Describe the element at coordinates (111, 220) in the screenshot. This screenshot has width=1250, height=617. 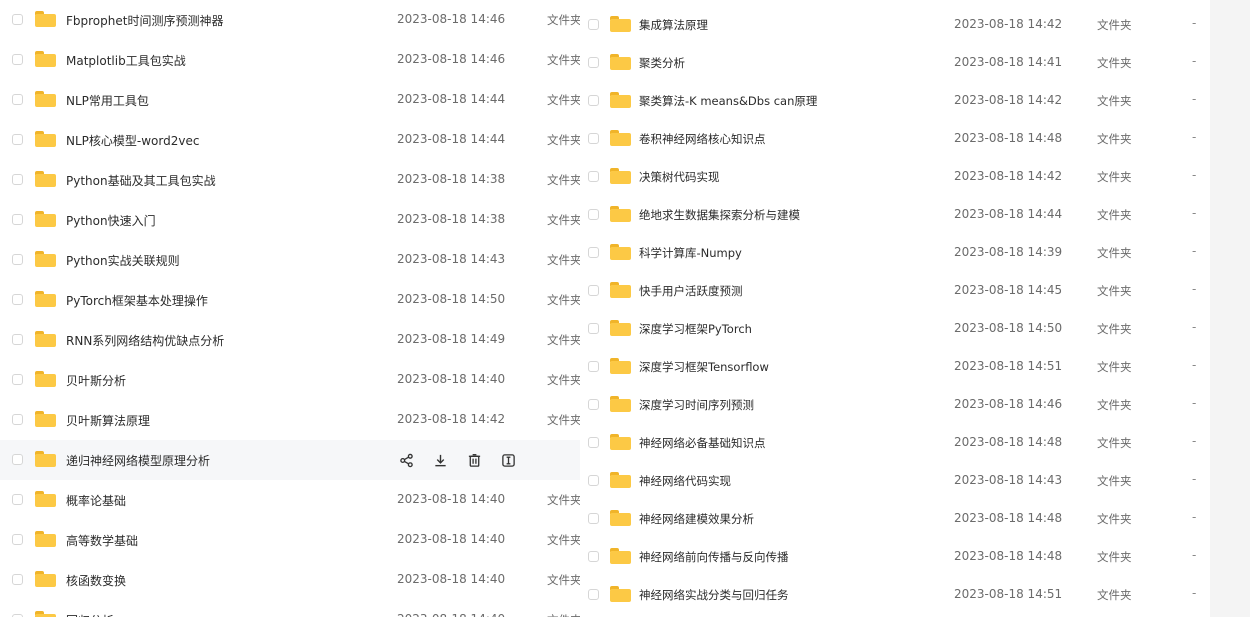
I see `file-name: Python快速入门` at that location.